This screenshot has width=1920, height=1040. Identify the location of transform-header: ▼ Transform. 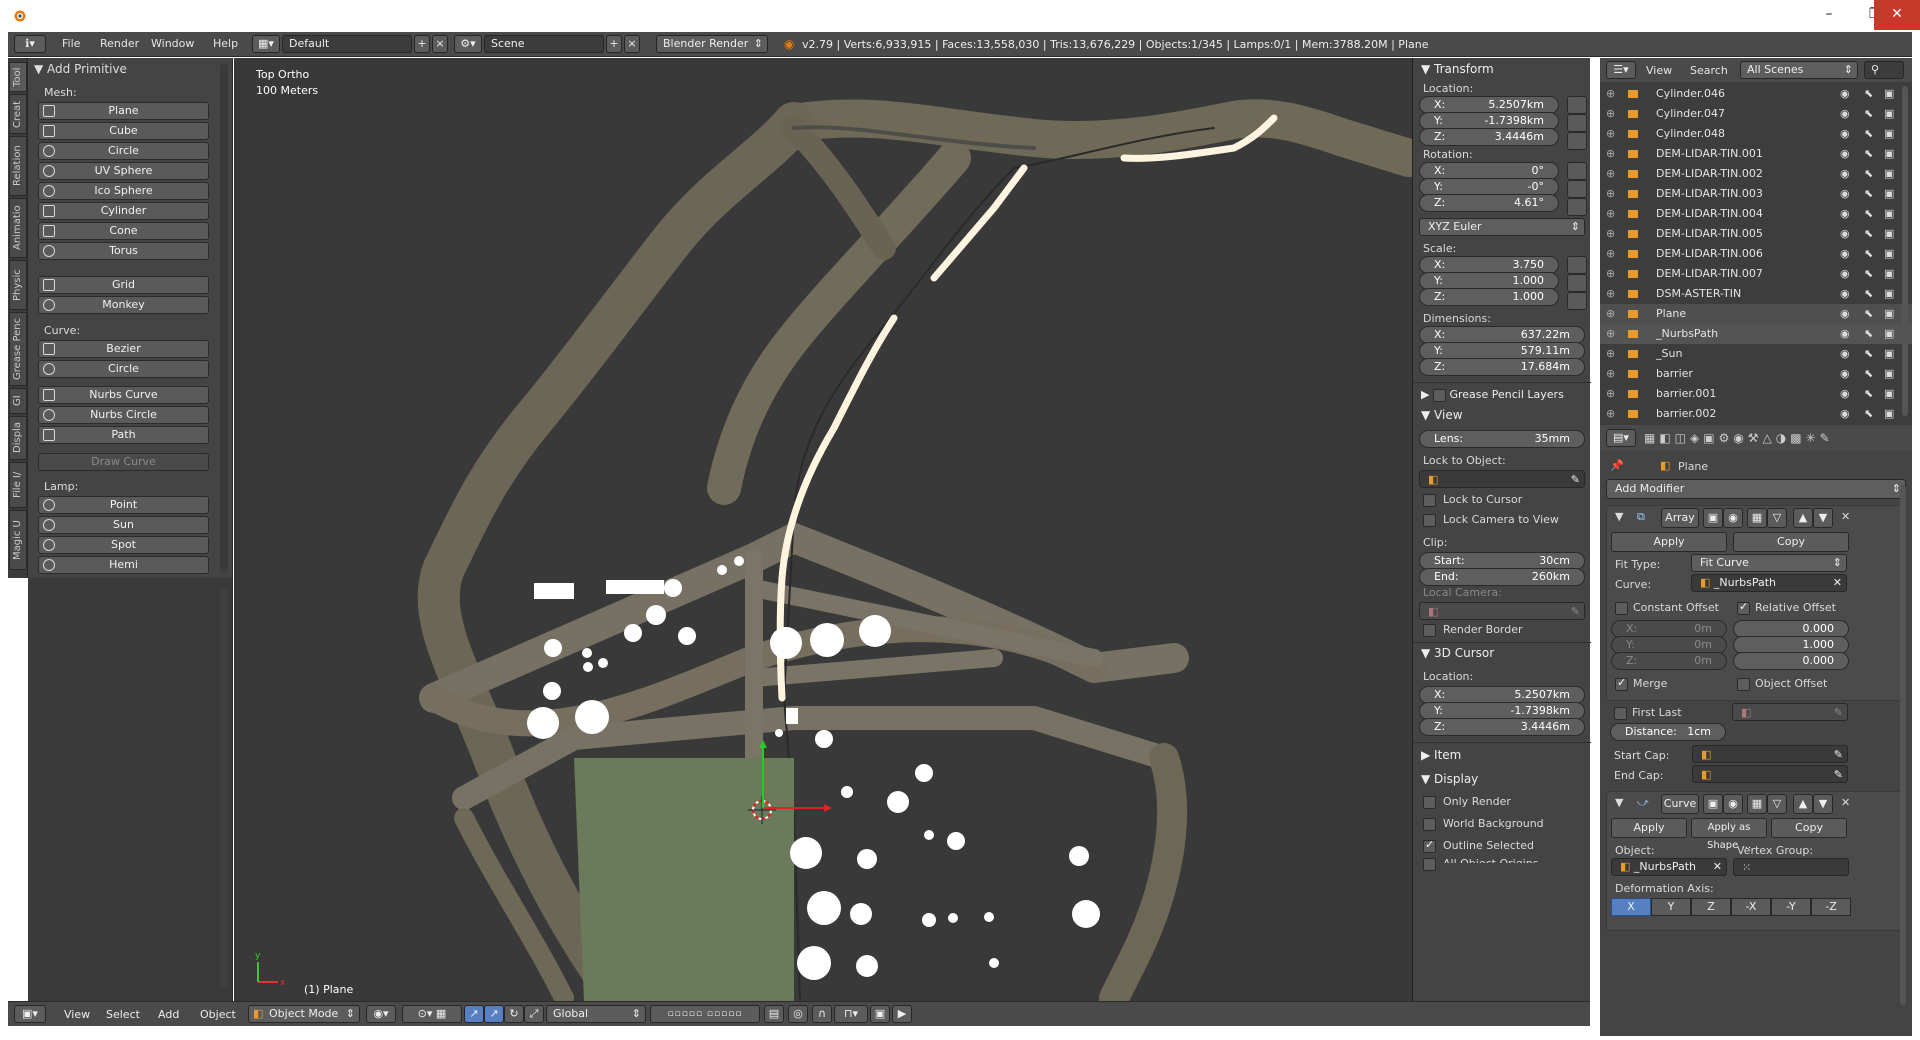
(1457, 69).